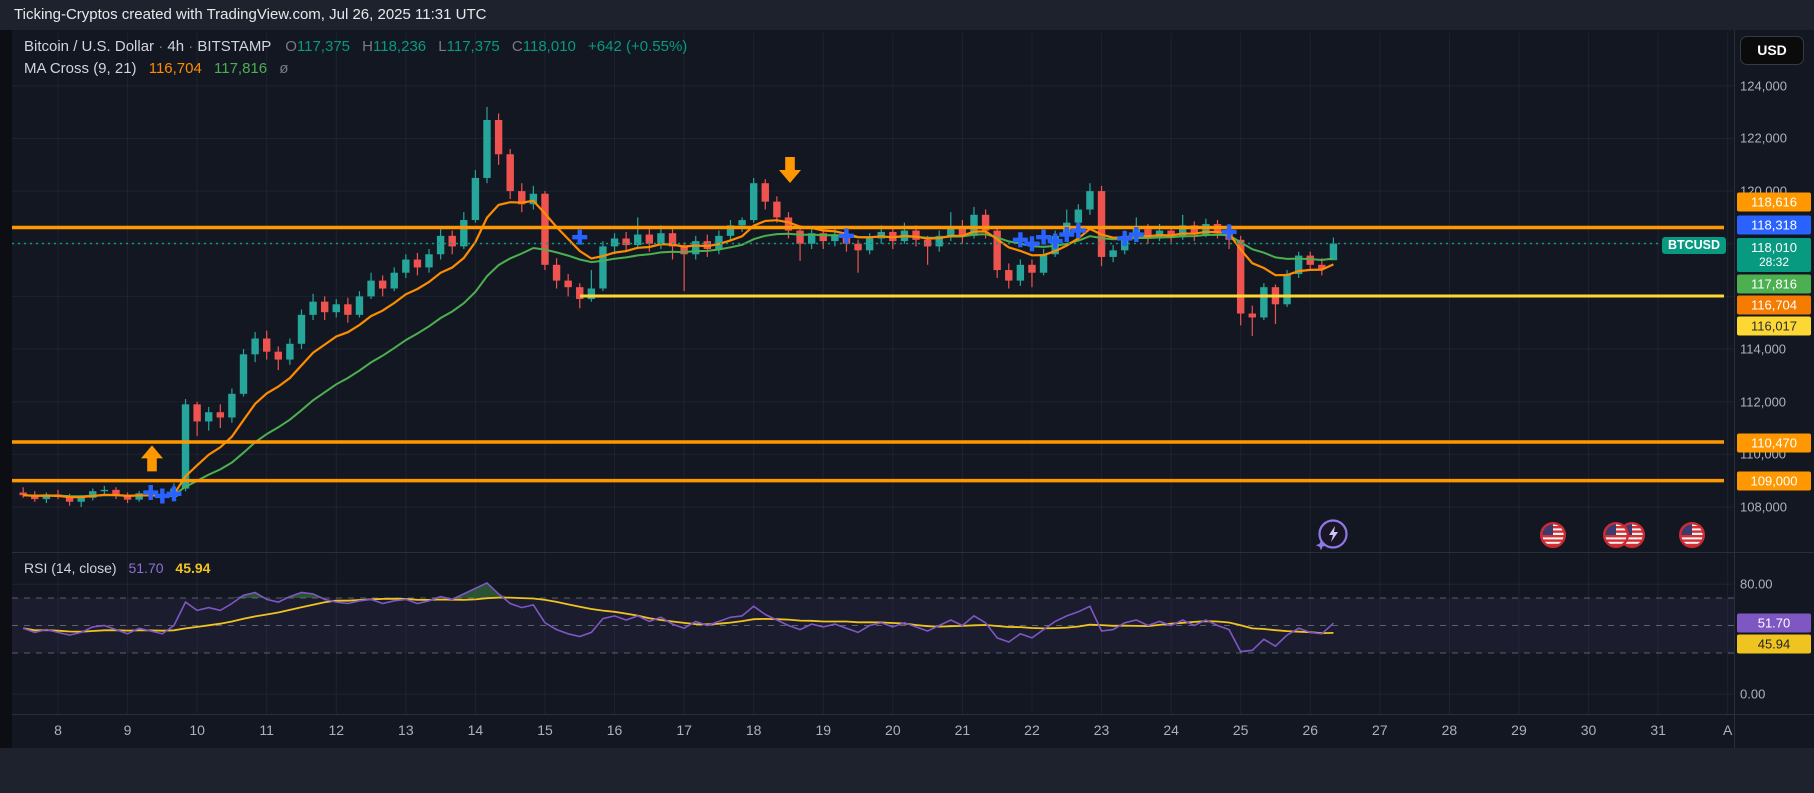  What do you see at coordinates (754, 730) in the screenshot?
I see `time-label-18: 18` at bounding box center [754, 730].